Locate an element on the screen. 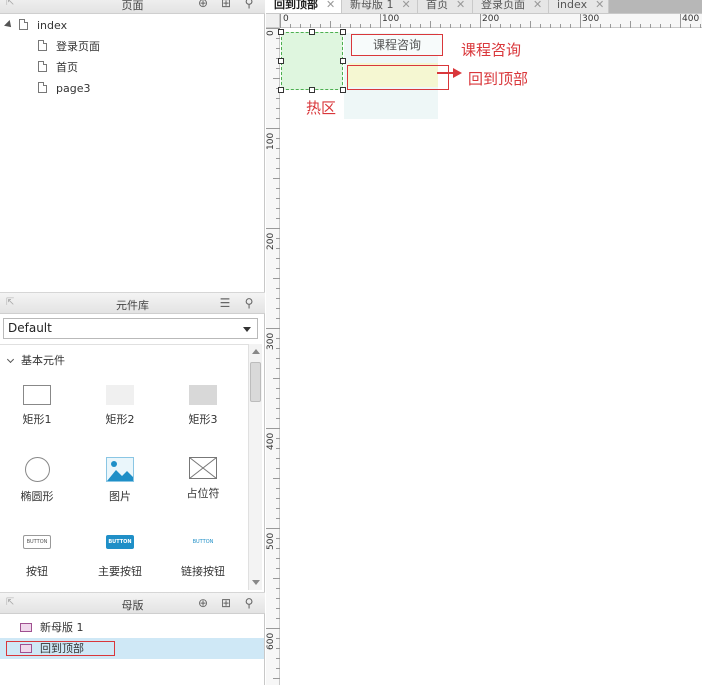  link-button-icon: BUTTON is located at coordinates (203, 542).